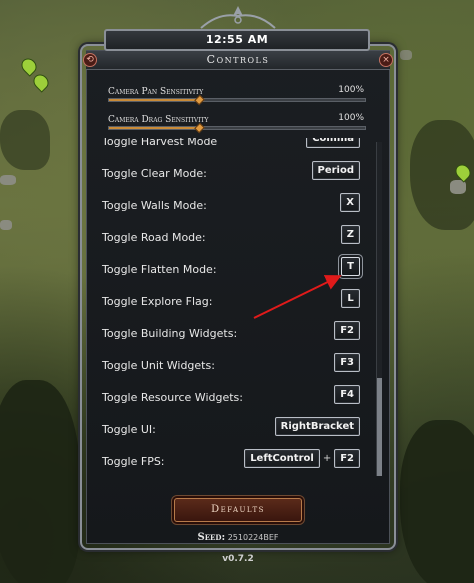 This screenshot has width=474, height=583. What do you see at coordinates (230, 206) in the screenshot?
I see `keybinding-row: Toggle Walls Mode: X` at bounding box center [230, 206].